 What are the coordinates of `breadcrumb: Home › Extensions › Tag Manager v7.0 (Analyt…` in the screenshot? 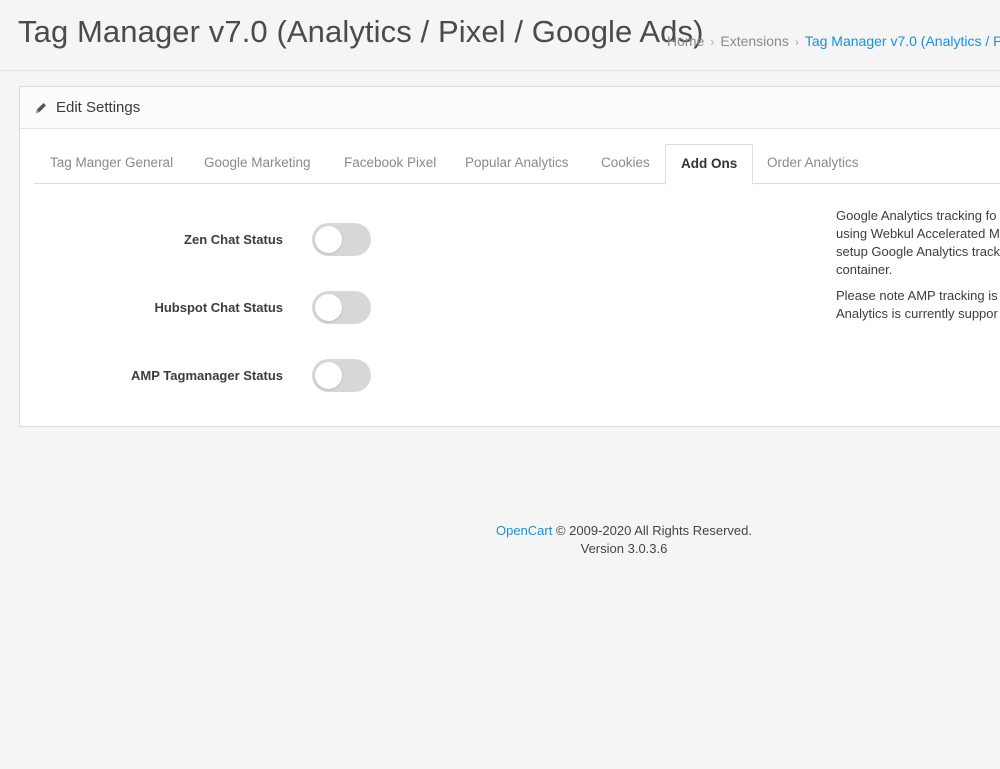 It's located at (833, 41).